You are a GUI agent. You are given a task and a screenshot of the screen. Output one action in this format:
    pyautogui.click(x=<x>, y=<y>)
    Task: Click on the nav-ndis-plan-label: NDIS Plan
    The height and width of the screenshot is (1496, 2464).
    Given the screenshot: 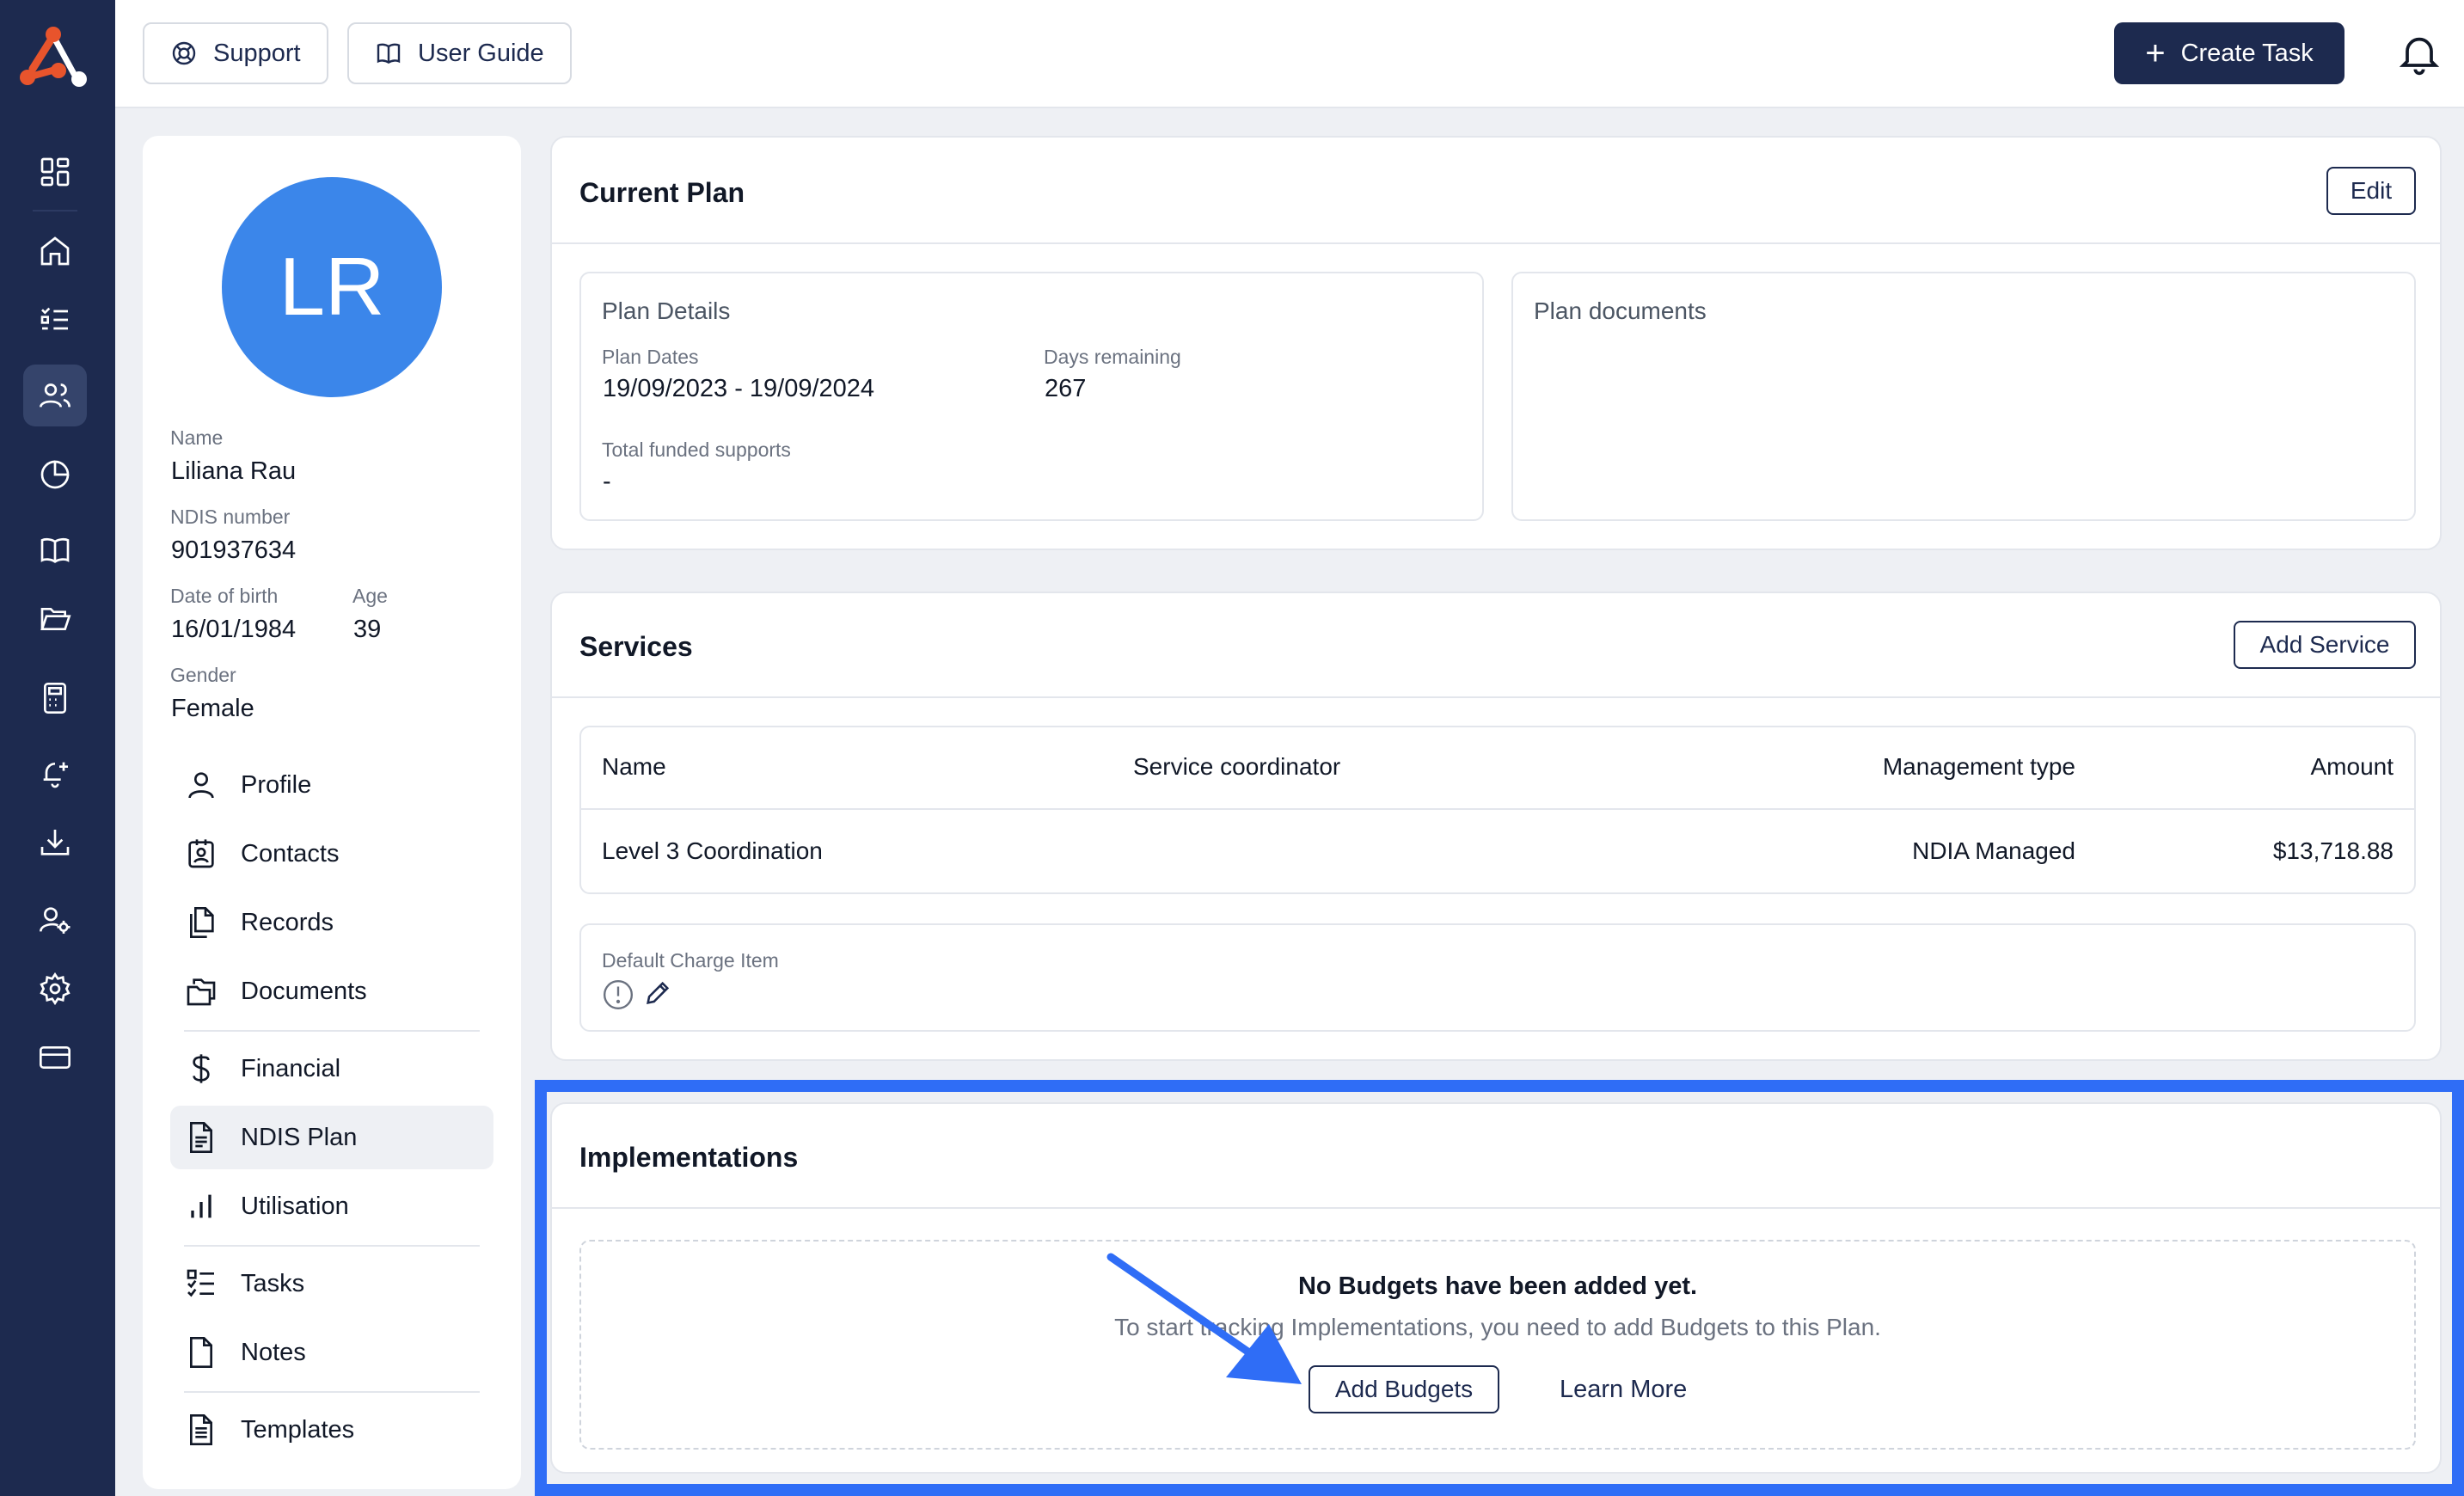 What is the action you would take?
    pyautogui.click(x=299, y=1137)
    